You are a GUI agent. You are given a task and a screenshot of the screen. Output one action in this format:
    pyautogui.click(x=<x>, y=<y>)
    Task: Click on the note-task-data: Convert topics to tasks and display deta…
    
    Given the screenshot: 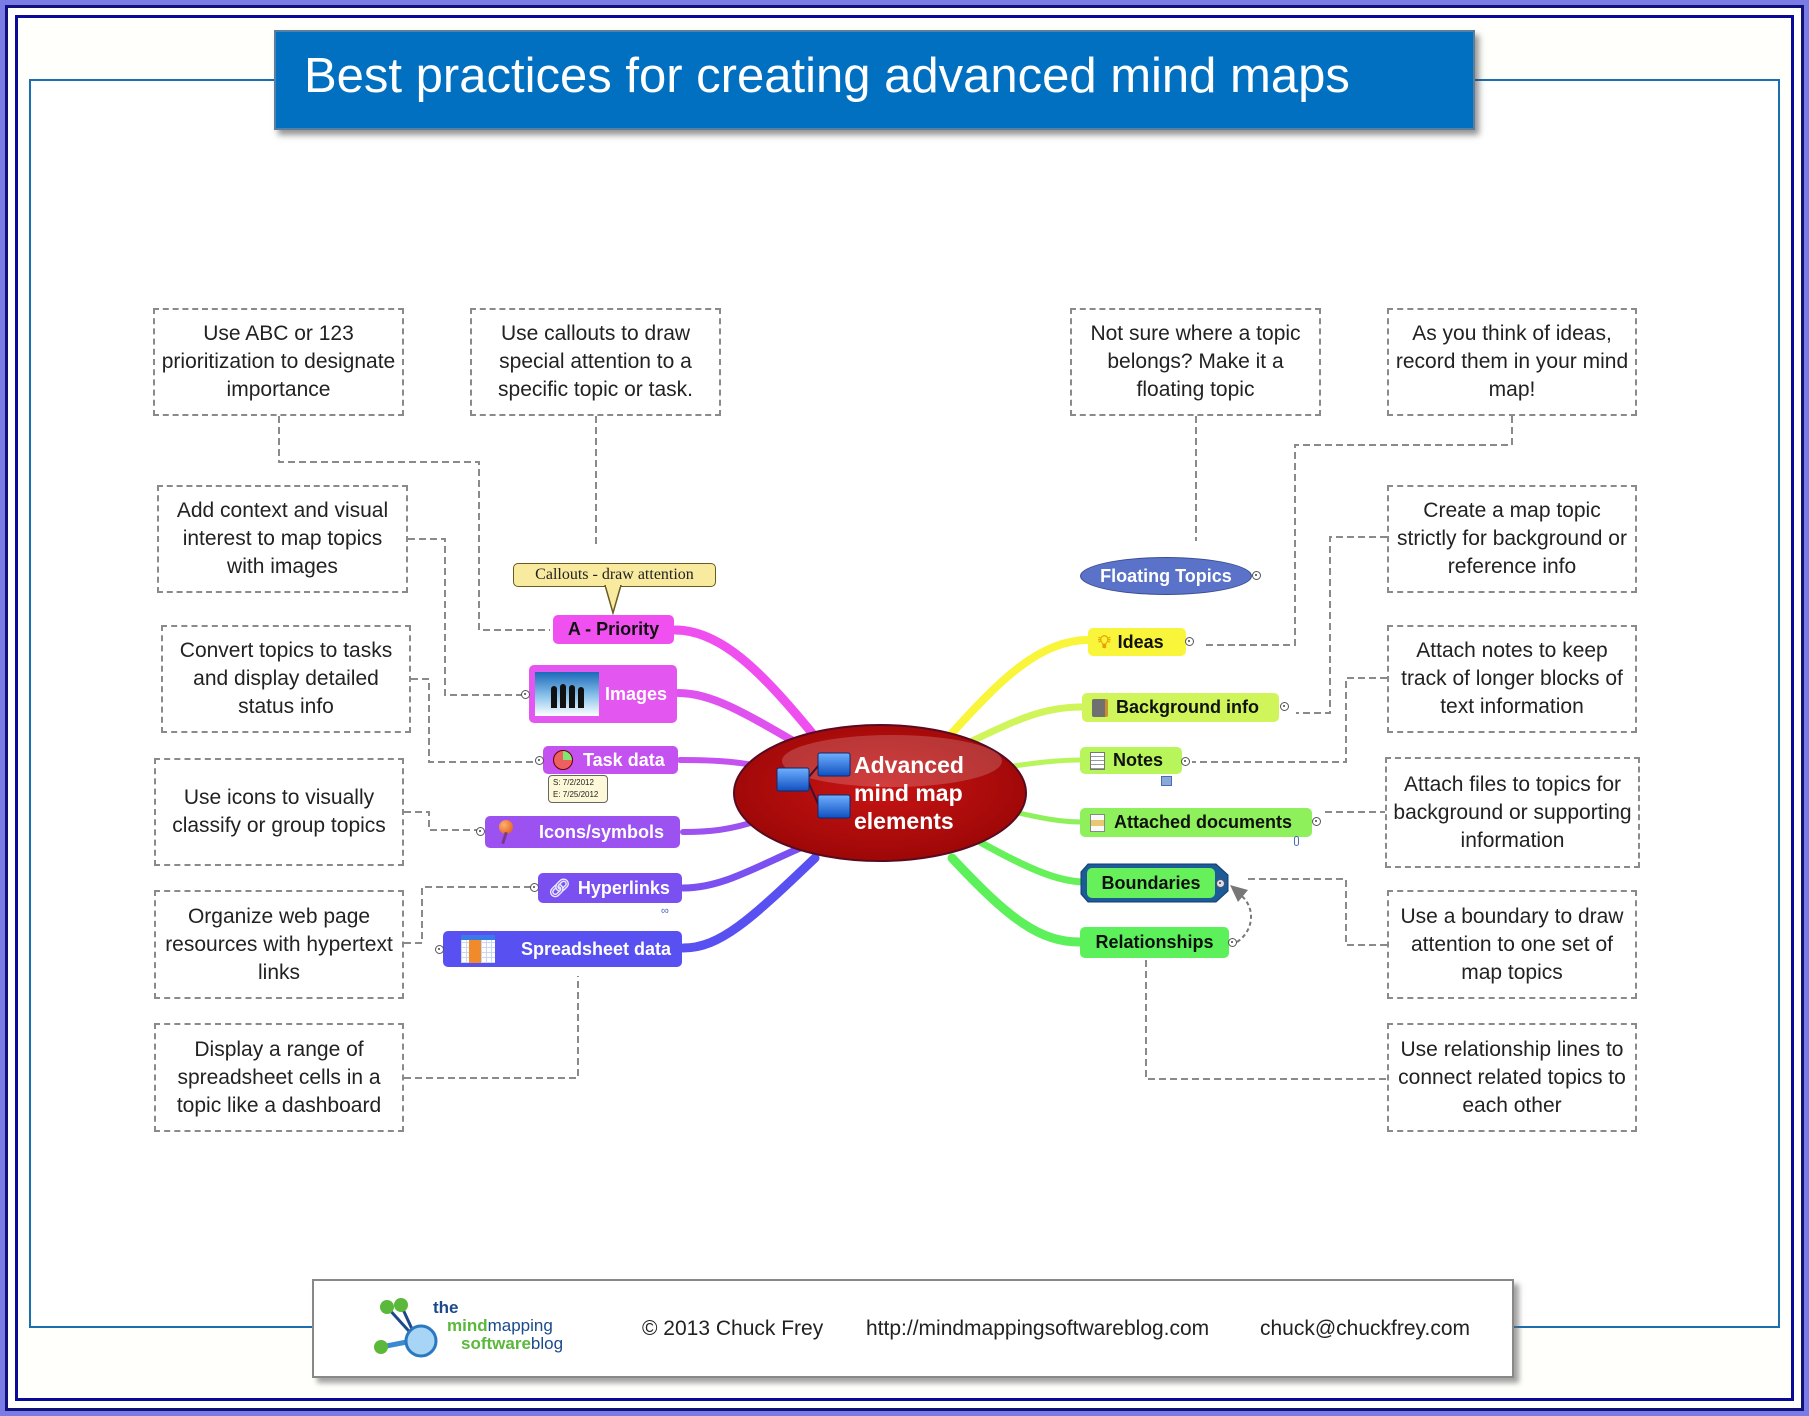 What is the action you would take?
    pyautogui.click(x=286, y=679)
    